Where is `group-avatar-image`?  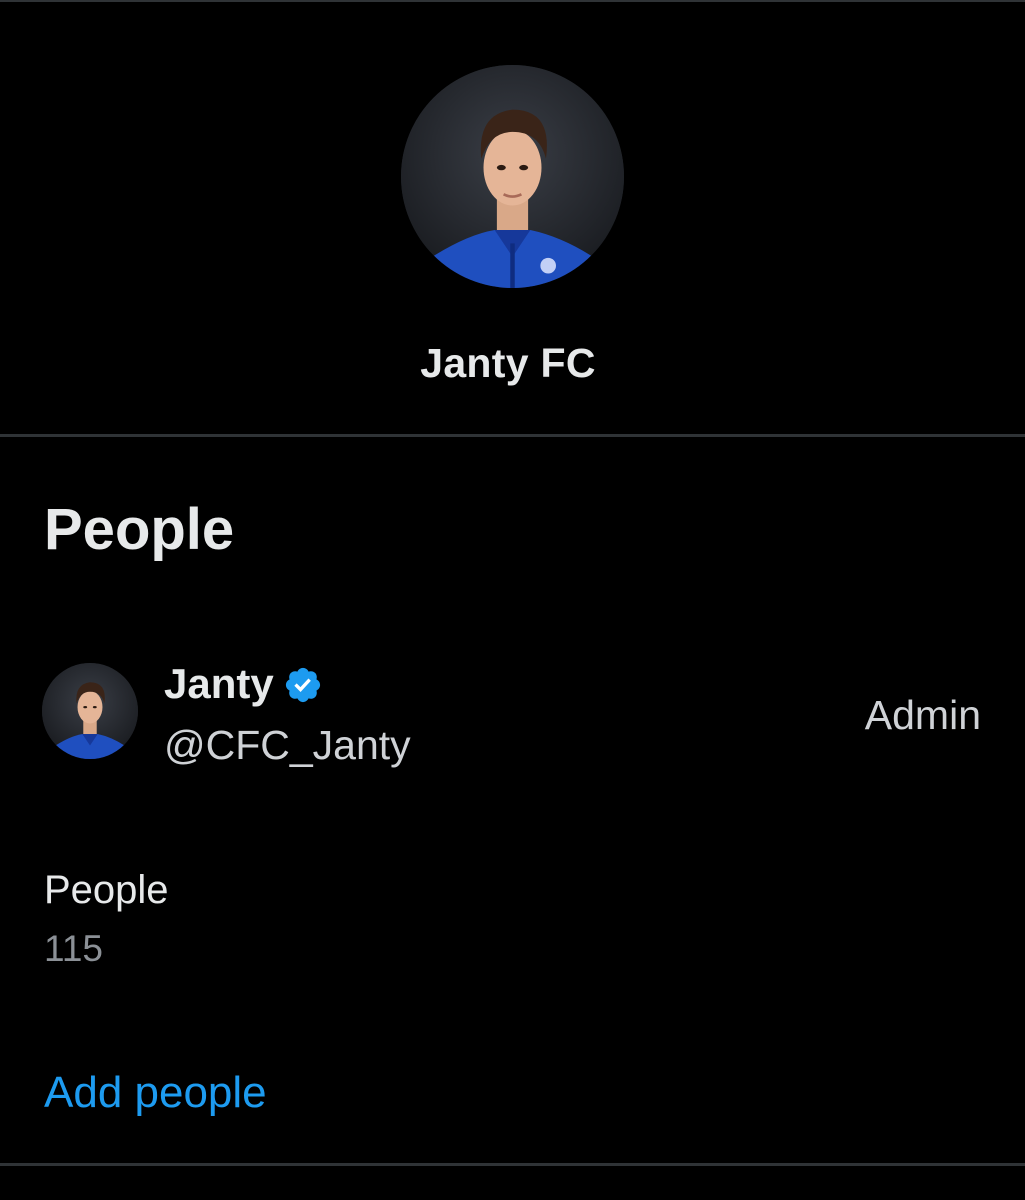
group-avatar-image is located at coordinates (512, 176).